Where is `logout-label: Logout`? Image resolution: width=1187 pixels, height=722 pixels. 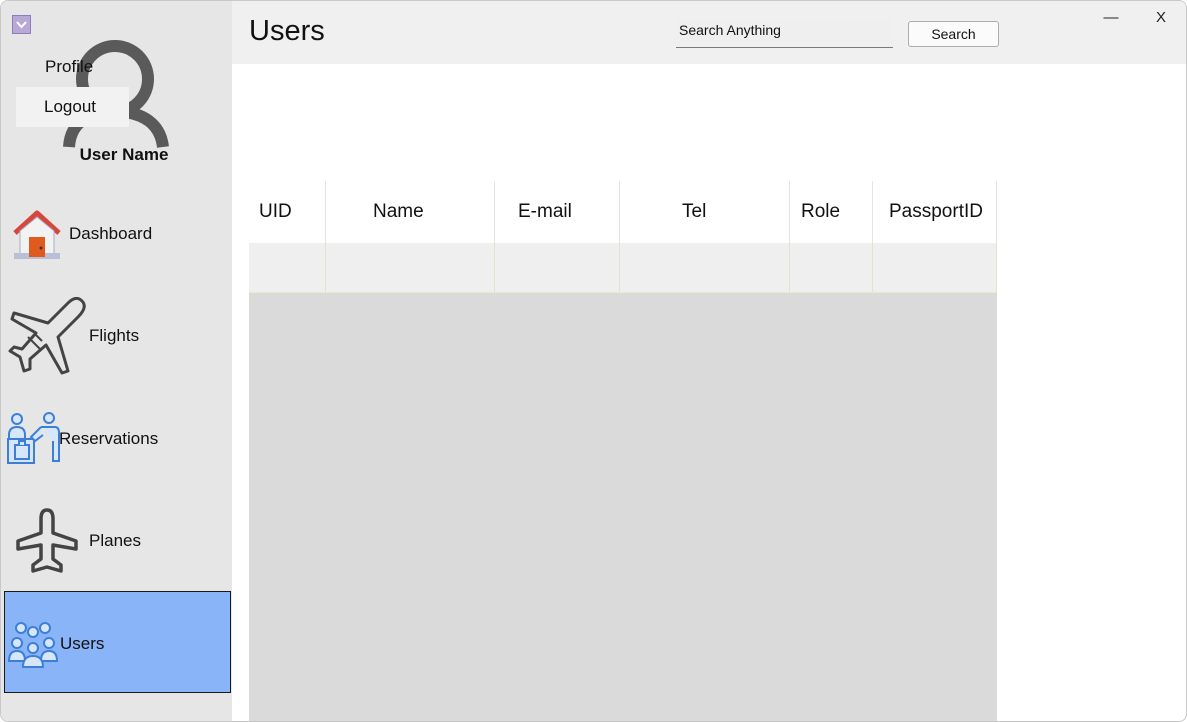
logout-label: Logout is located at coordinates (70, 106).